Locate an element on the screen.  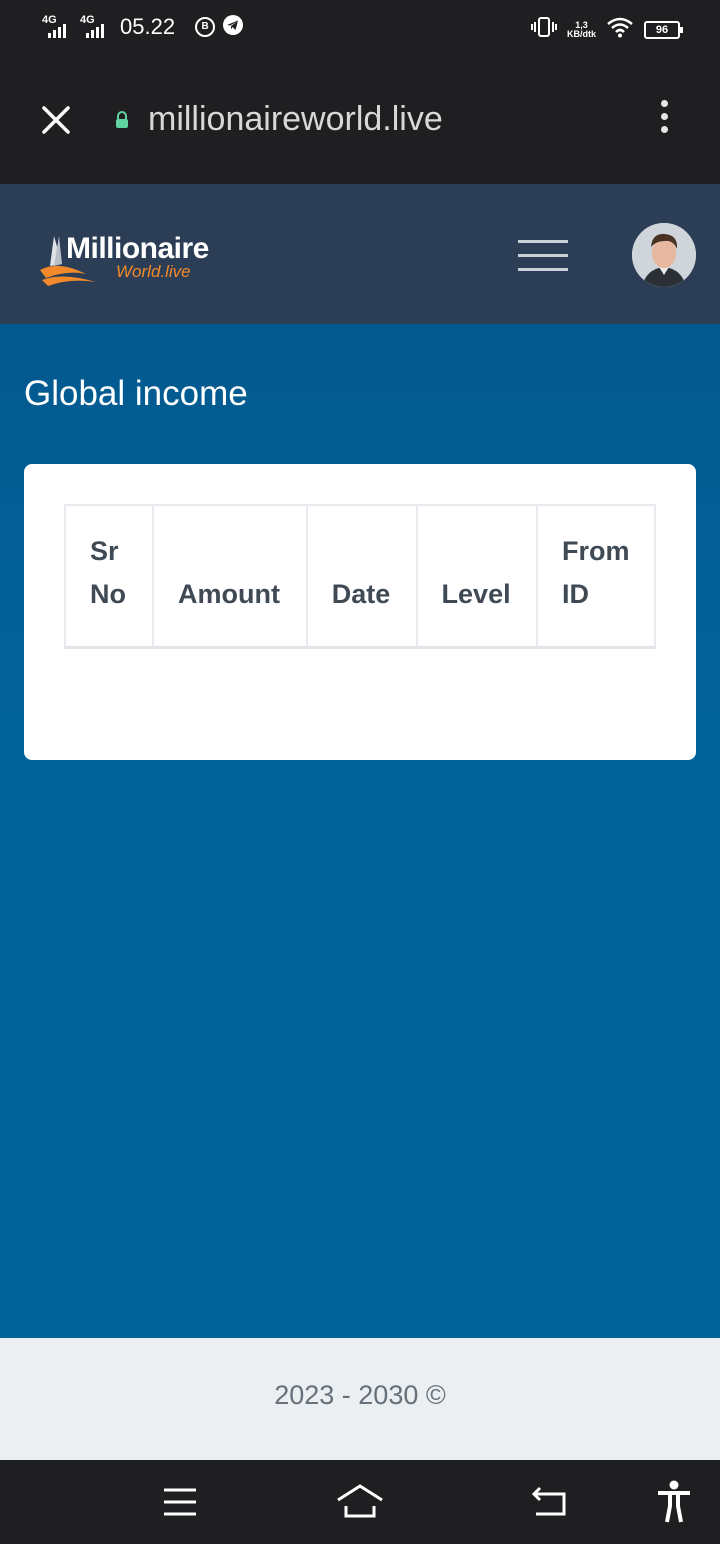
column-header-from-id: From ID is located at coordinates (596, 576).